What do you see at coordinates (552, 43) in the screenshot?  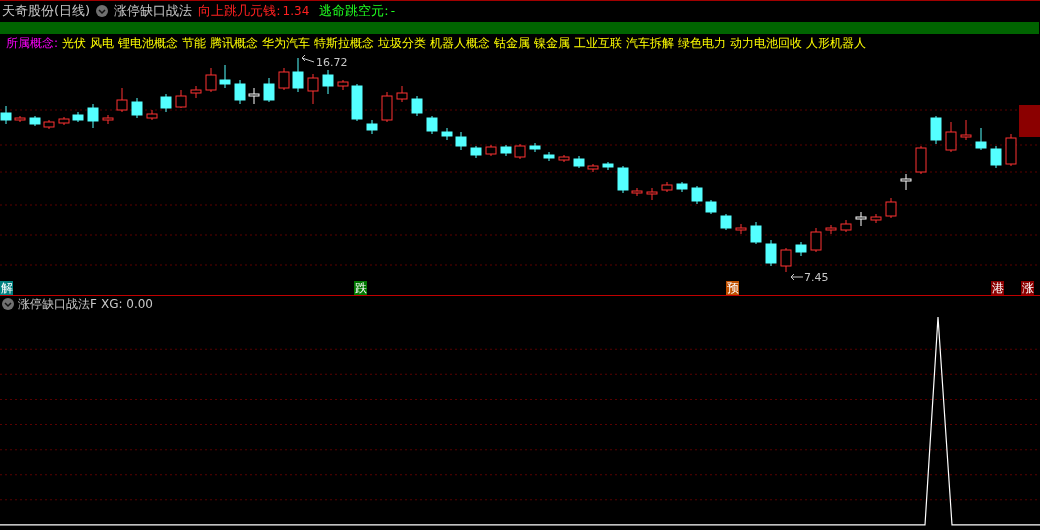 I see `concept-tag: 镍金属` at bounding box center [552, 43].